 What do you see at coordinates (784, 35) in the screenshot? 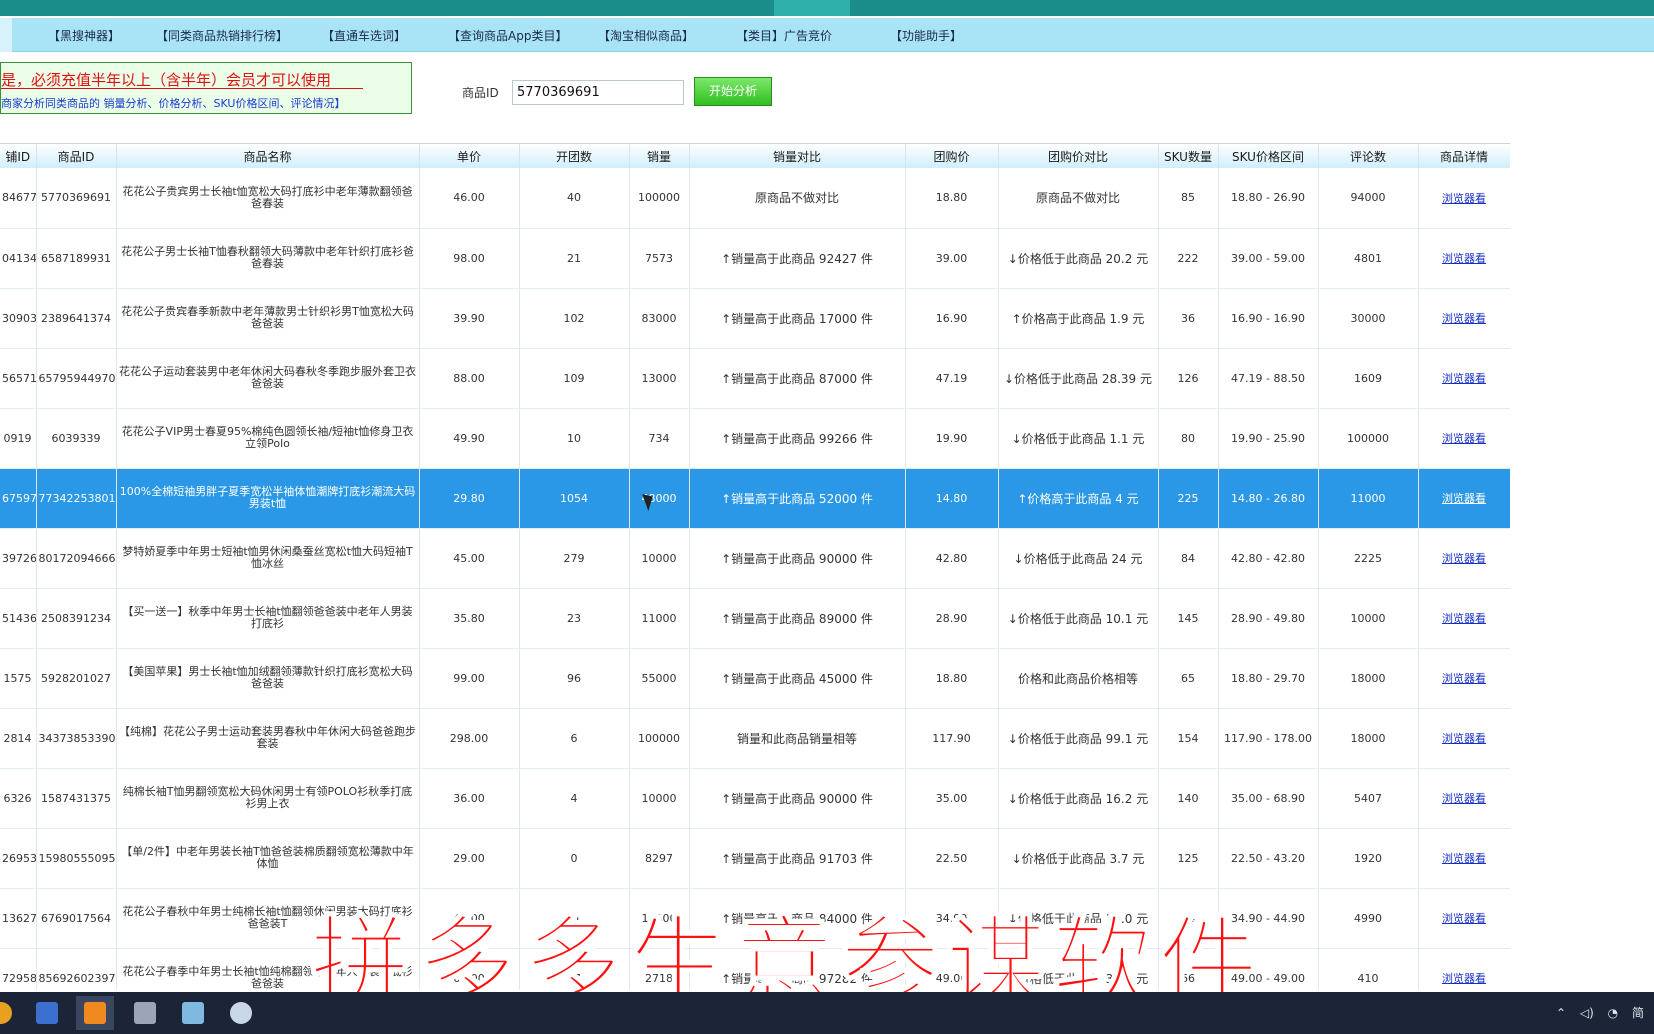
I see `nav-item-category-bidding: 【类目】广告竞价` at bounding box center [784, 35].